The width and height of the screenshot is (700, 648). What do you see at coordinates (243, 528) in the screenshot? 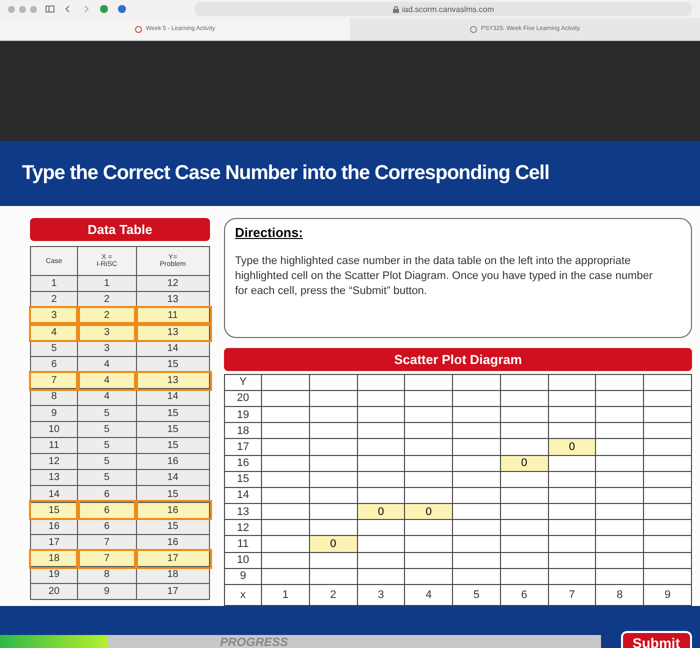
I see `axis-label: 12` at bounding box center [243, 528].